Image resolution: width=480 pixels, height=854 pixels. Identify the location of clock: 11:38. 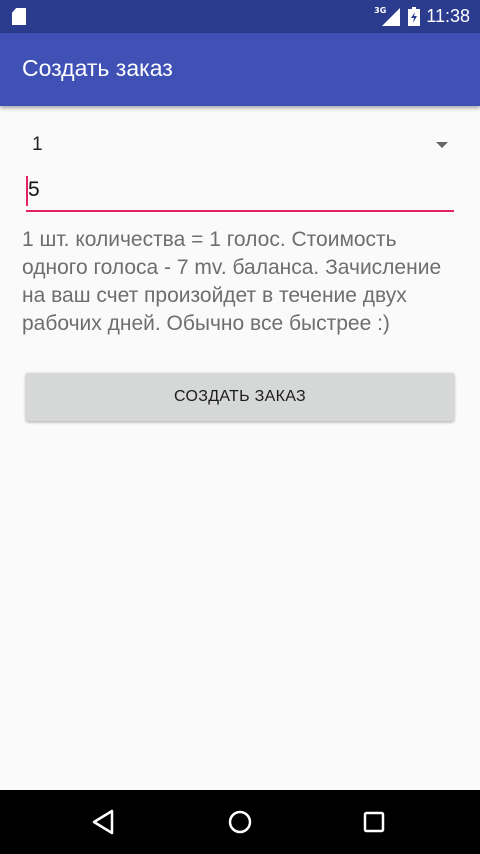
(448, 16).